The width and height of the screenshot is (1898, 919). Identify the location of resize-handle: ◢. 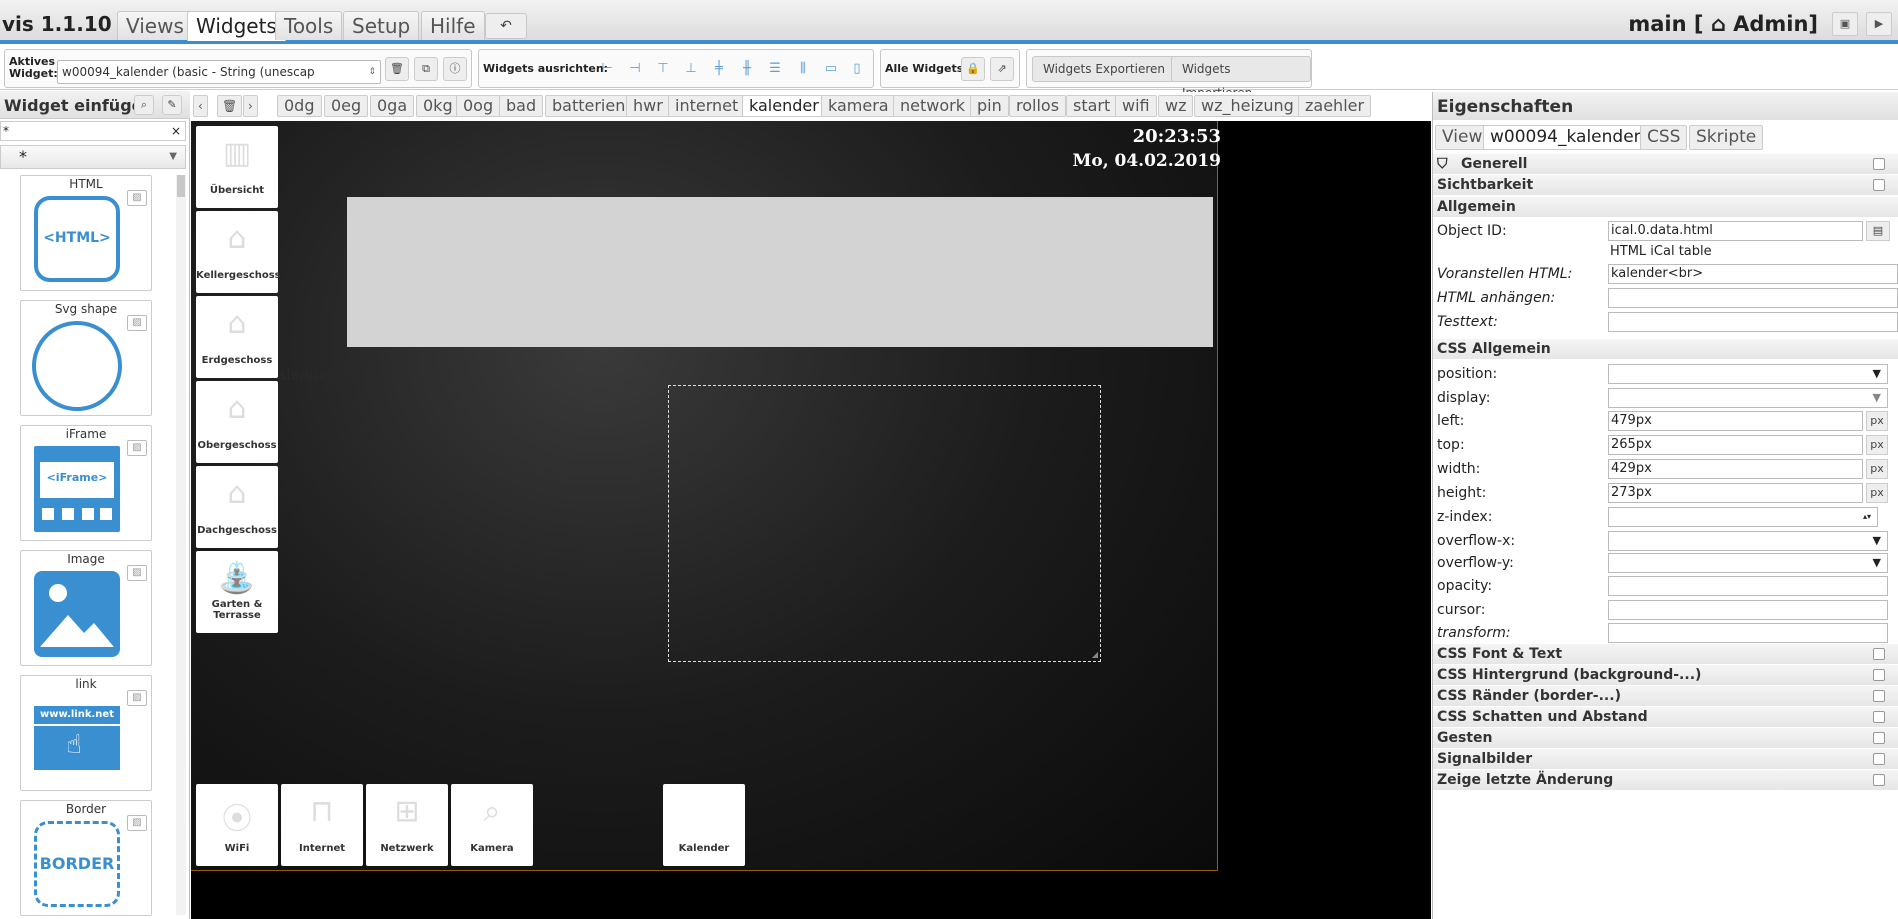
(1095, 654).